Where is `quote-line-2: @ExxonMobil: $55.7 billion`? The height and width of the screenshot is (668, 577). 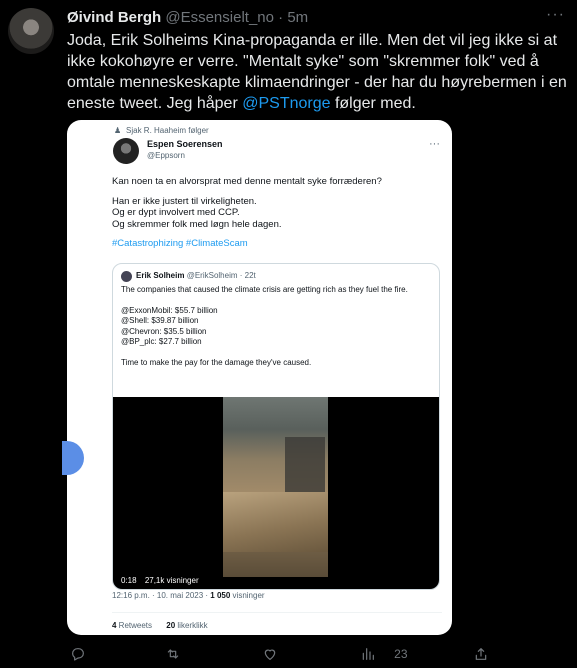 quote-line-2: @ExxonMobil: $55.7 billion is located at coordinates (169, 310).